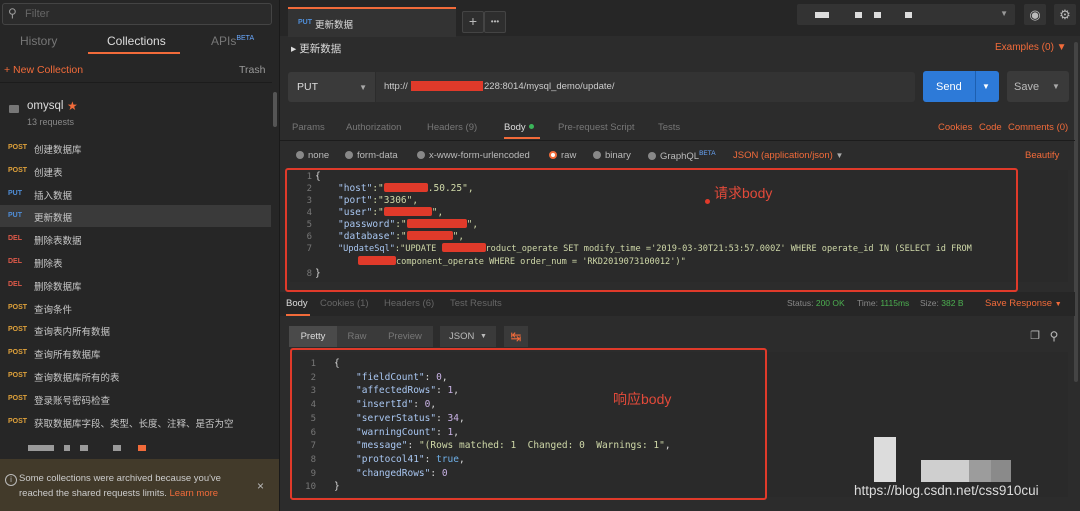 This screenshot has width=1080, height=511. Describe the element at coordinates (495, 22) in the screenshot. I see `tab-options-button: •••` at that location.